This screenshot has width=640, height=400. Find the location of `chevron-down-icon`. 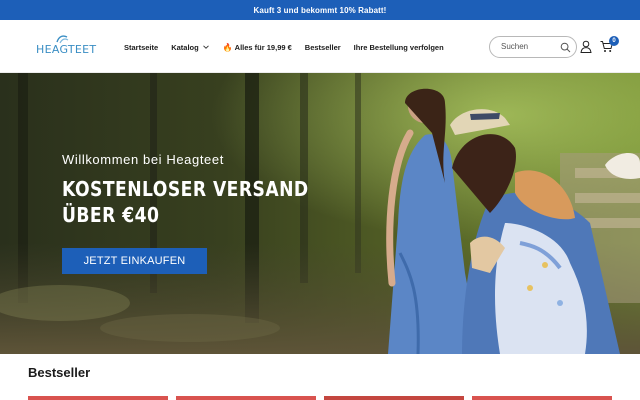

chevron-down-icon is located at coordinates (205, 47).